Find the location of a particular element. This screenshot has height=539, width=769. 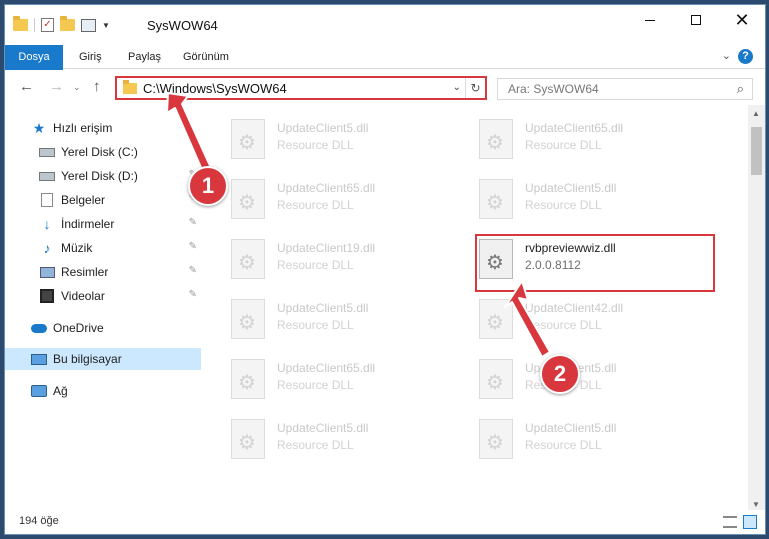

folder-icon is located at coordinates (130, 87).